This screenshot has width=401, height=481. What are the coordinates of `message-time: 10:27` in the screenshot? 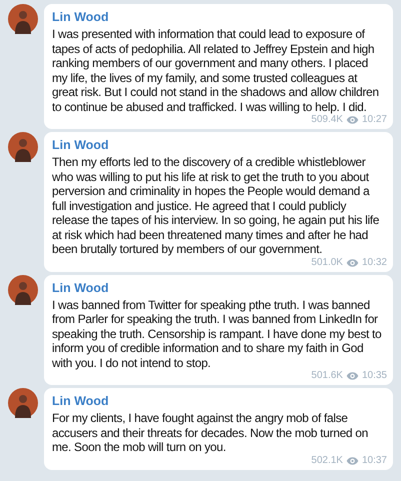 It's located at (374, 120).